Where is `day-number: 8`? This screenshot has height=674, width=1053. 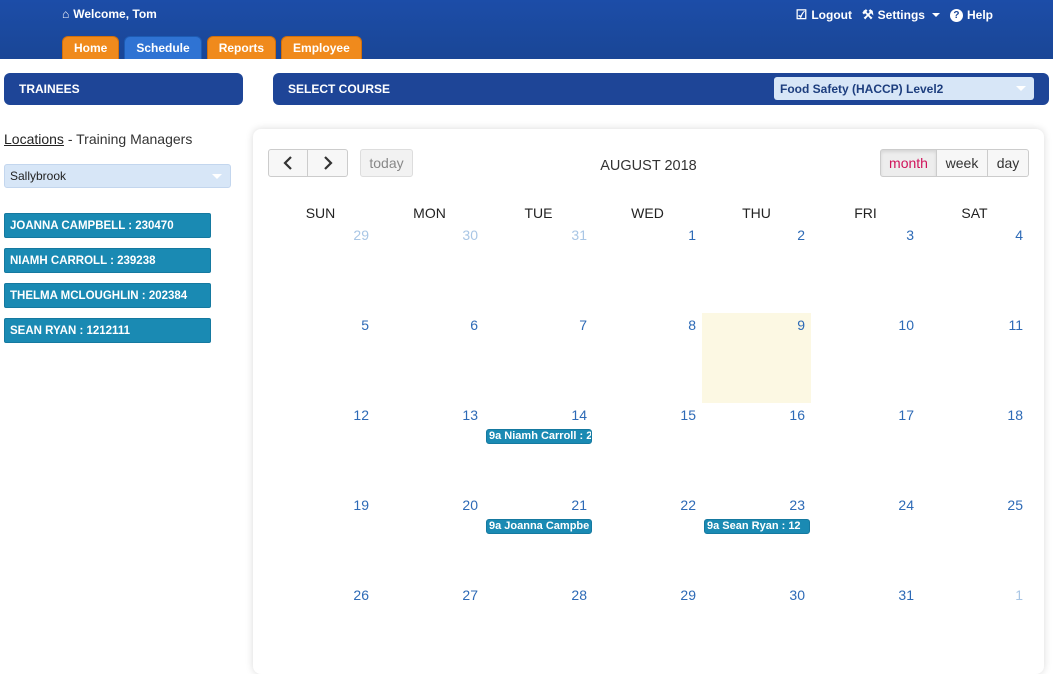 day-number: 8 is located at coordinates (692, 325).